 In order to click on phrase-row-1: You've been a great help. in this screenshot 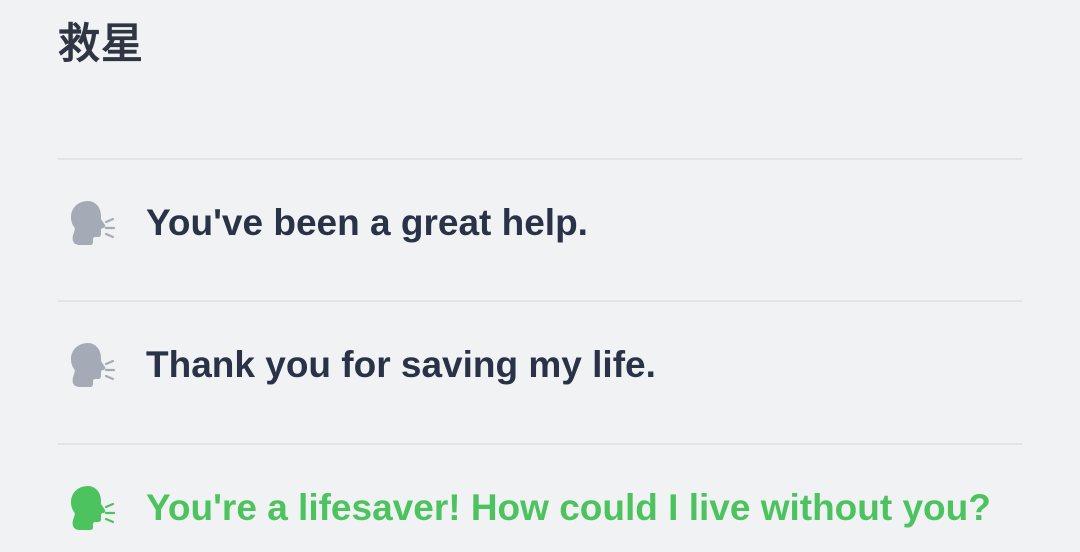, I will do `click(540, 223)`.